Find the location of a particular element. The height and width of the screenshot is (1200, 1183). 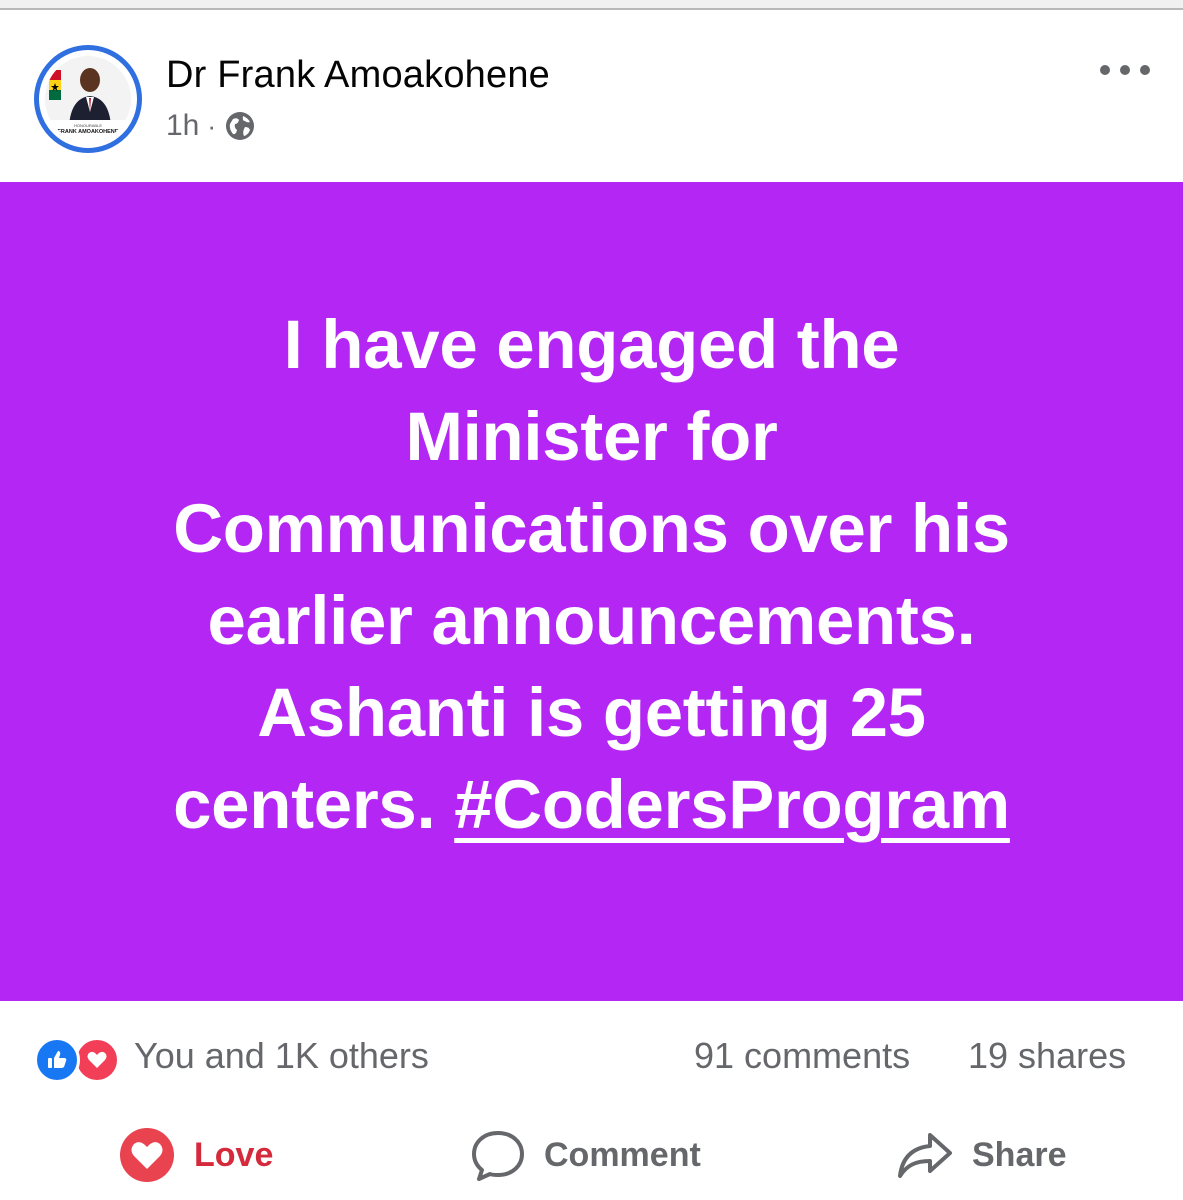

post-text-line: Ashanti is getting 25 is located at coordinates (591, 712).